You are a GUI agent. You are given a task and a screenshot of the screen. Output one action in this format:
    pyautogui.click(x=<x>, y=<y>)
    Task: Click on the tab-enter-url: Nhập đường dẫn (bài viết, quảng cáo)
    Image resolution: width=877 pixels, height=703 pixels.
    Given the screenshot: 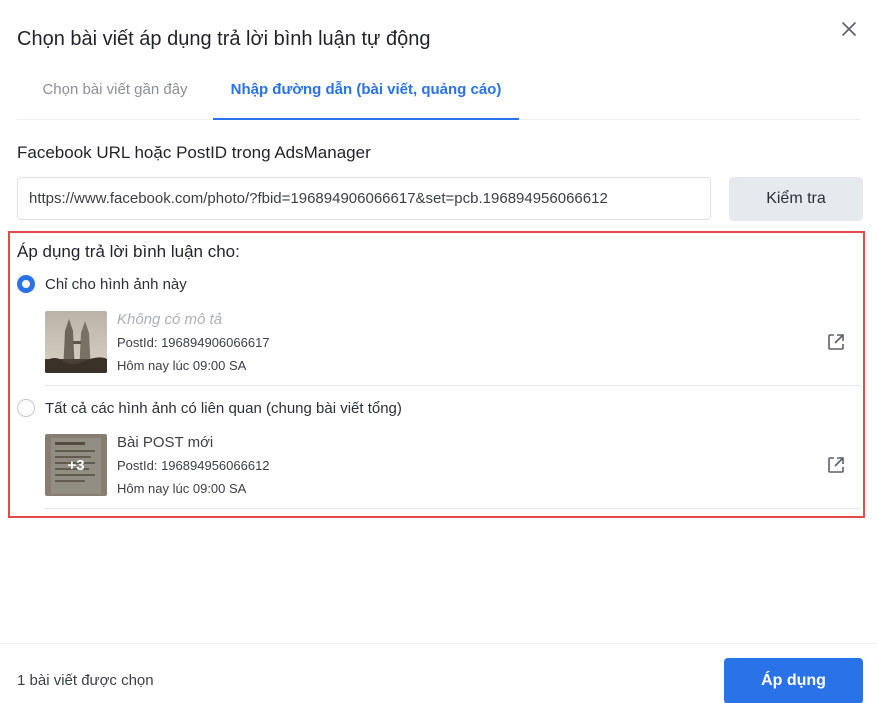 What is the action you would take?
    pyautogui.click(x=366, y=94)
    